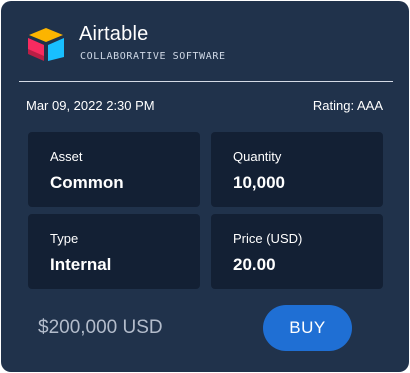  What do you see at coordinates (297, 251) in the screenshot?
I see `detail-tile-price: Price (USD) 20.00` at bounding box center [297, 251].